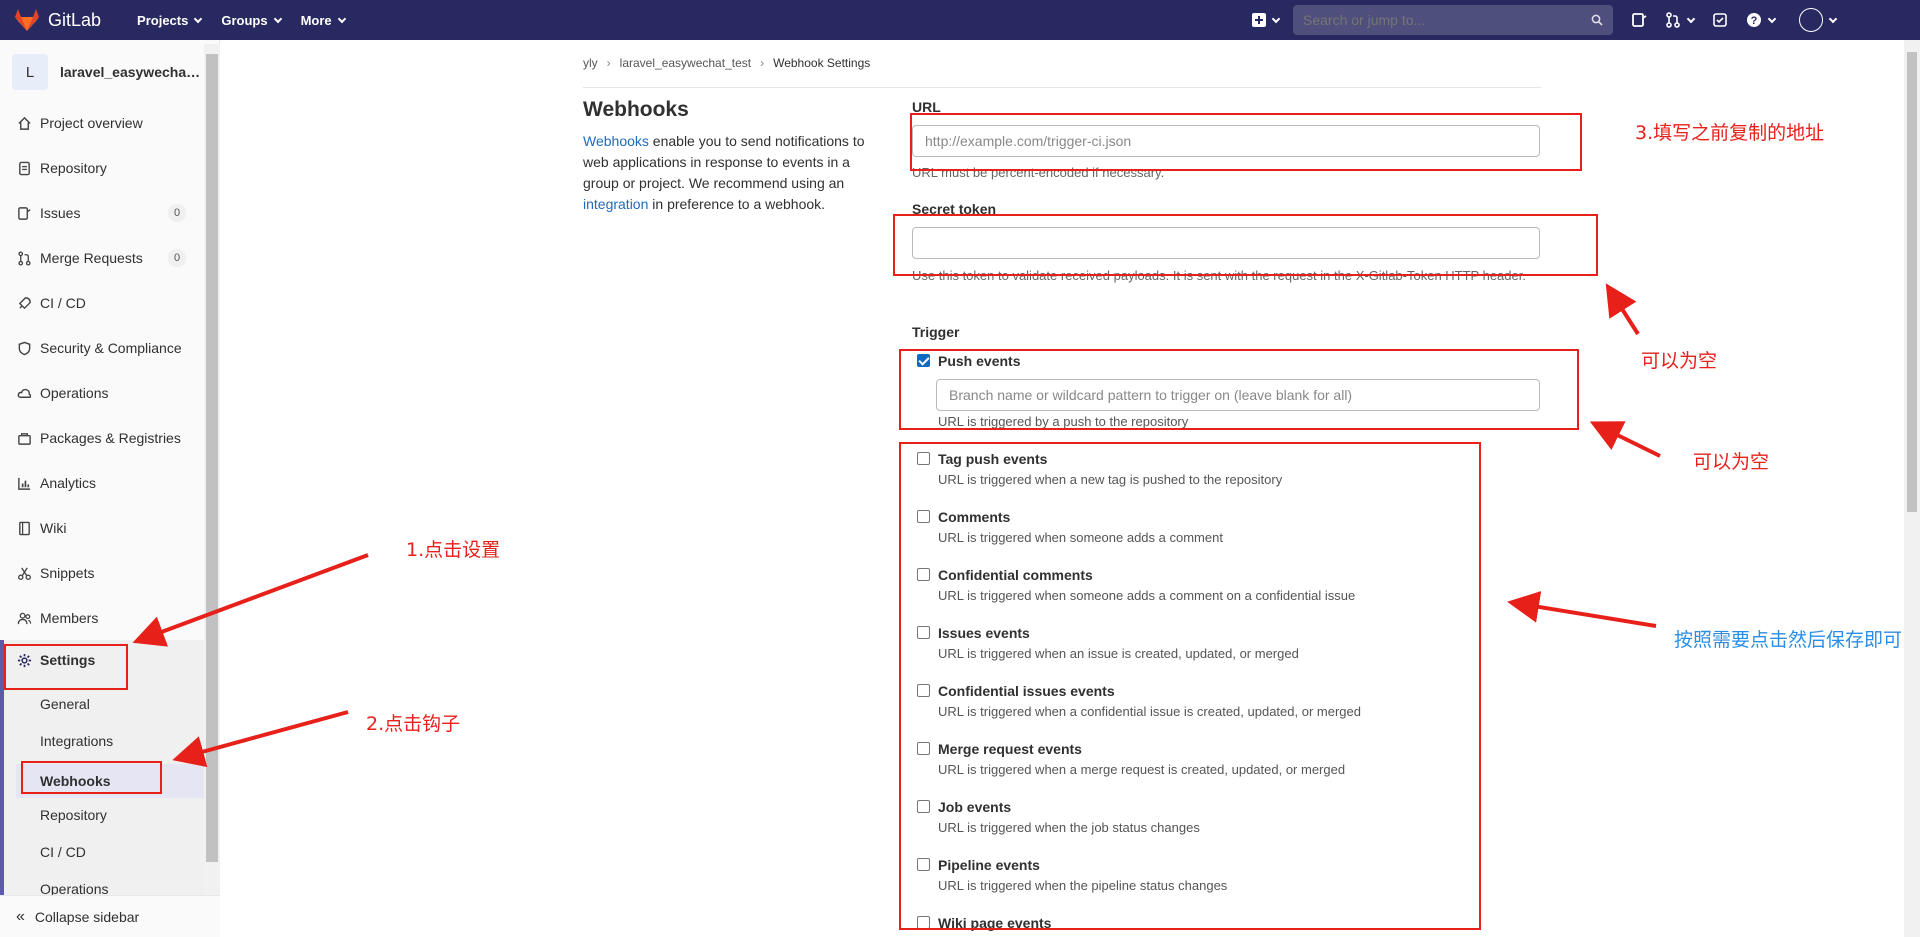 The image size is (1920, 937). I want to click on sidebar-project-header: L laravel_easywechat_test, so click(109, 72).